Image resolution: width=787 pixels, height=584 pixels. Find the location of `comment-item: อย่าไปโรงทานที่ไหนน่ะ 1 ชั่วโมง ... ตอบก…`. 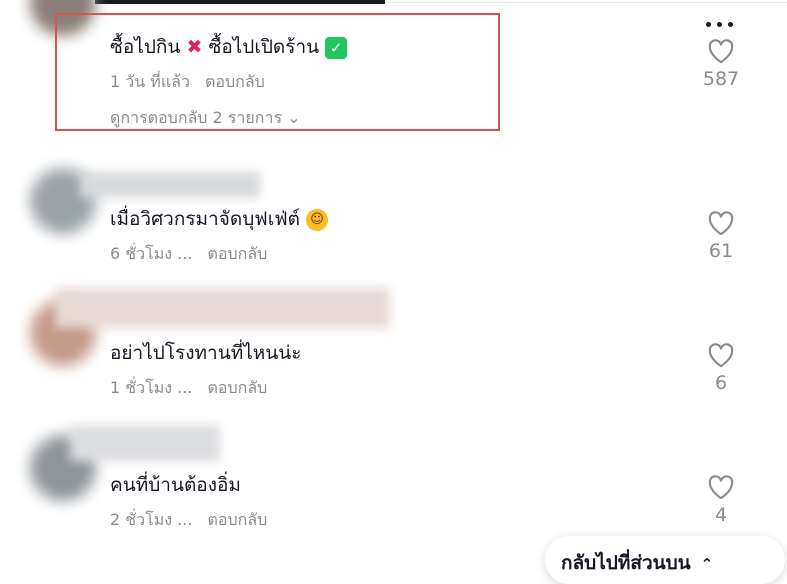

comment-item: อย่าไปโรงทานที่ไหนน่ะ 1 ชั่วโมง ... ตอบก… is located at coordinates (205, 369).